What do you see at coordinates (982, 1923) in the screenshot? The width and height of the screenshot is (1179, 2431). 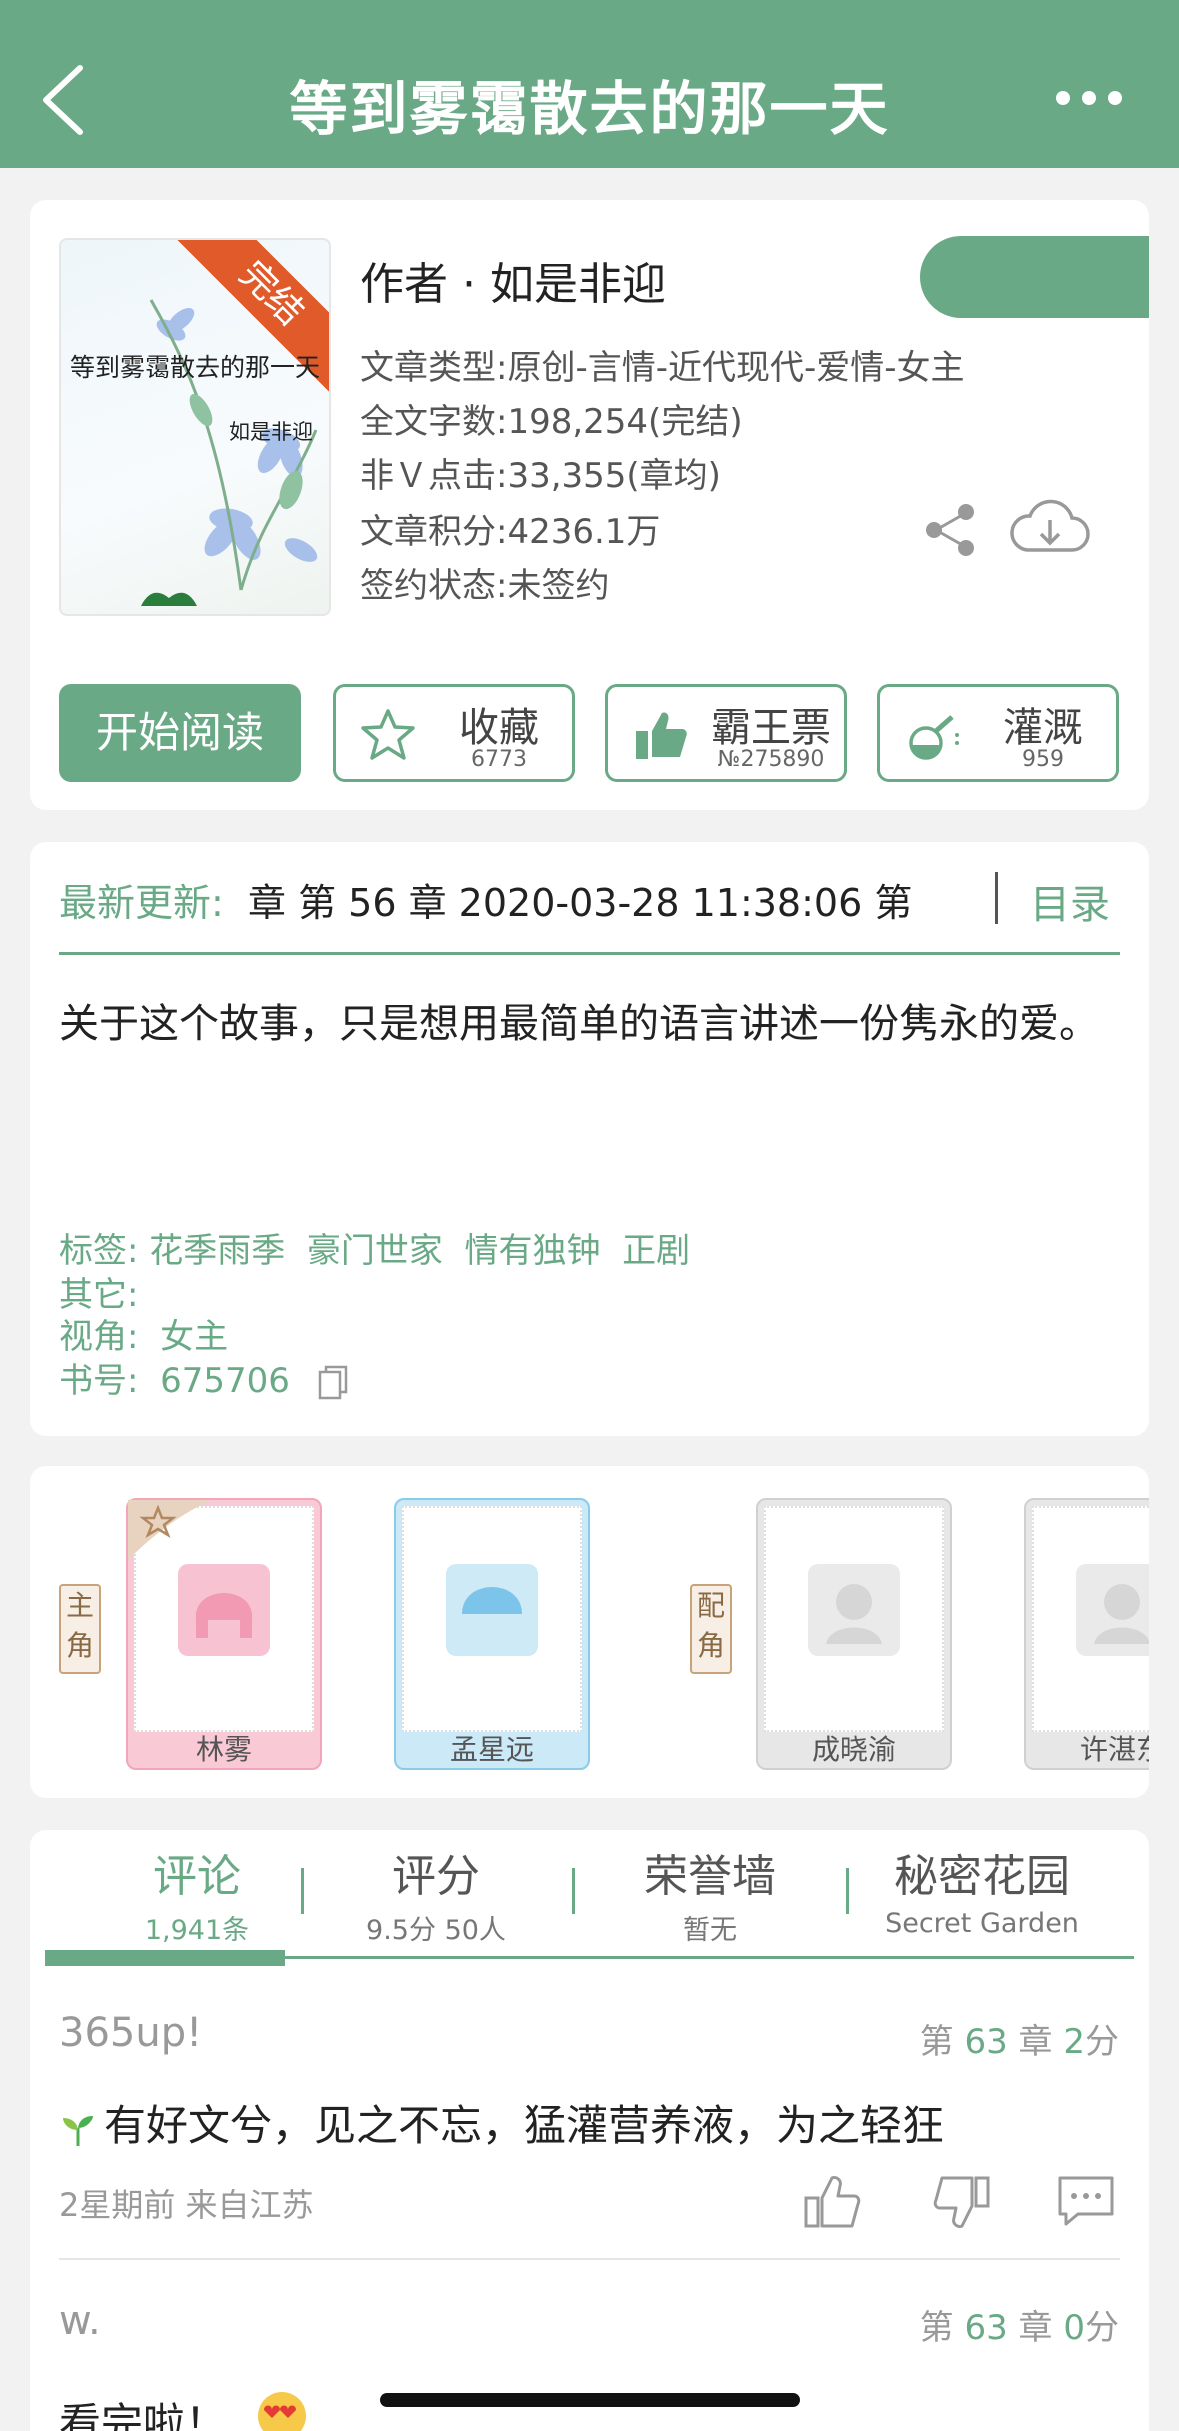 I see `tab-sub: Secret Garden` at bounding box center [982, 1923].